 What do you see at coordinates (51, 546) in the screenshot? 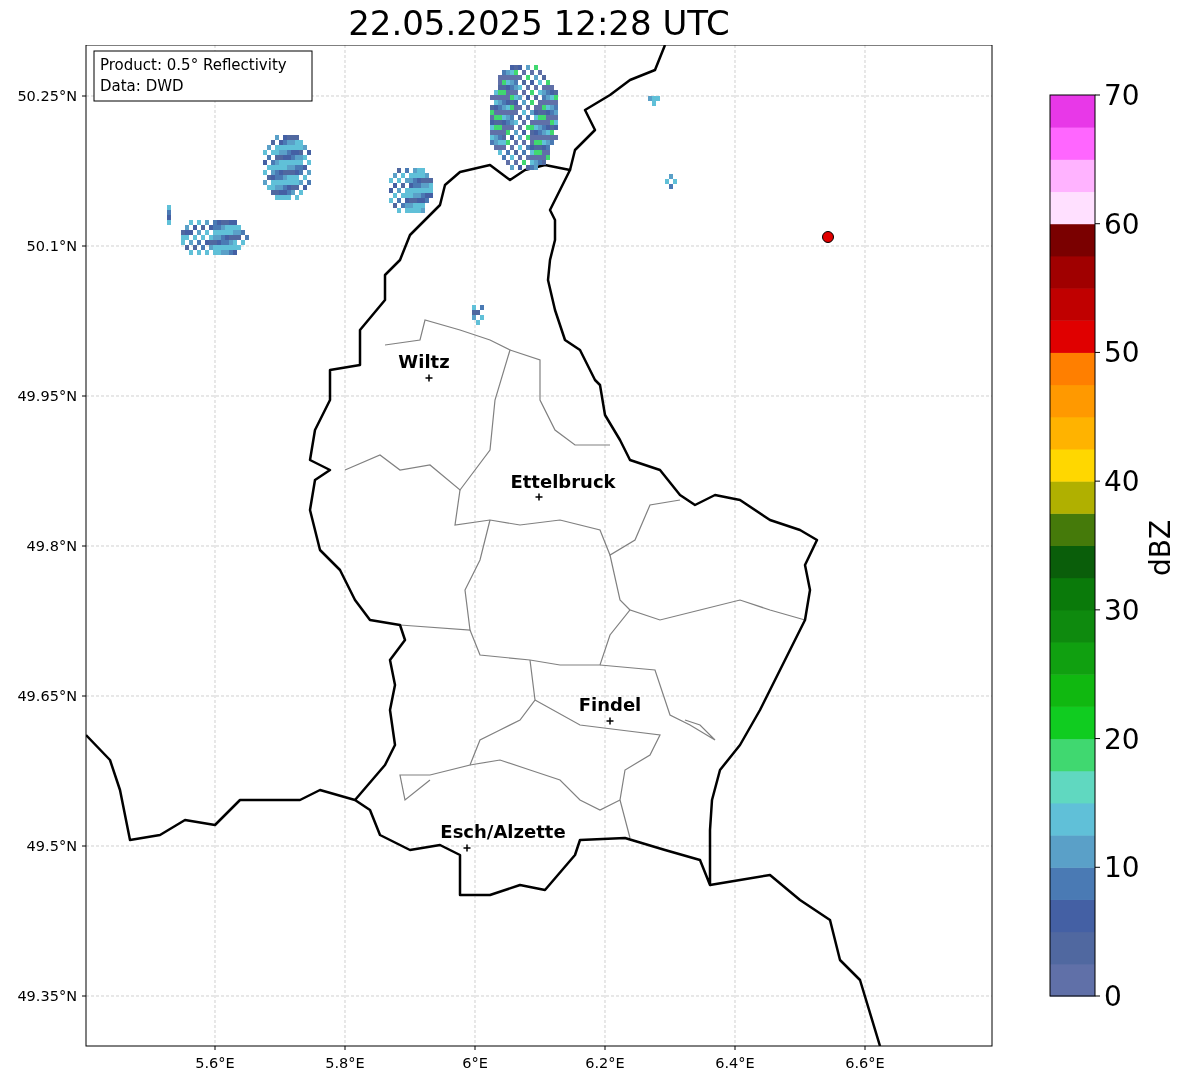
I see `latitude-label: 49.8°N` at bounding box center [51, 546].